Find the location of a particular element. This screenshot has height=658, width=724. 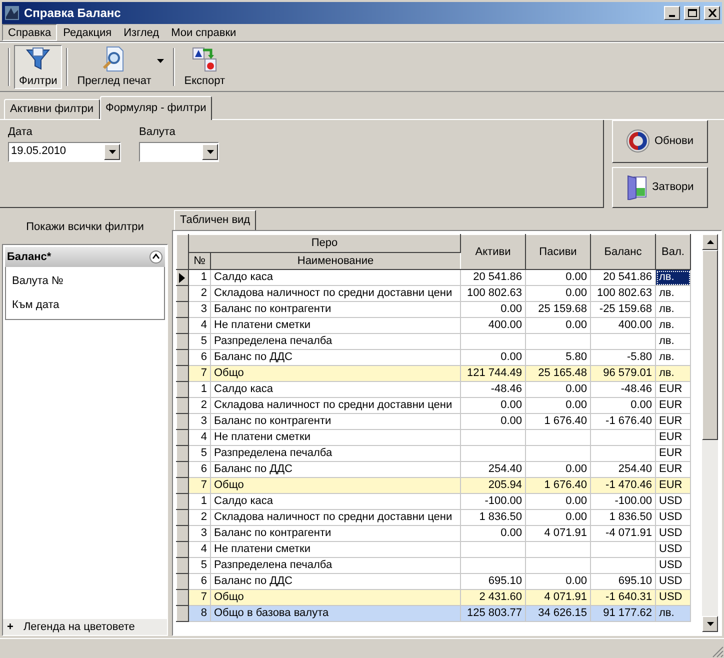

current-row-icon is located at coordinates (182, 277).